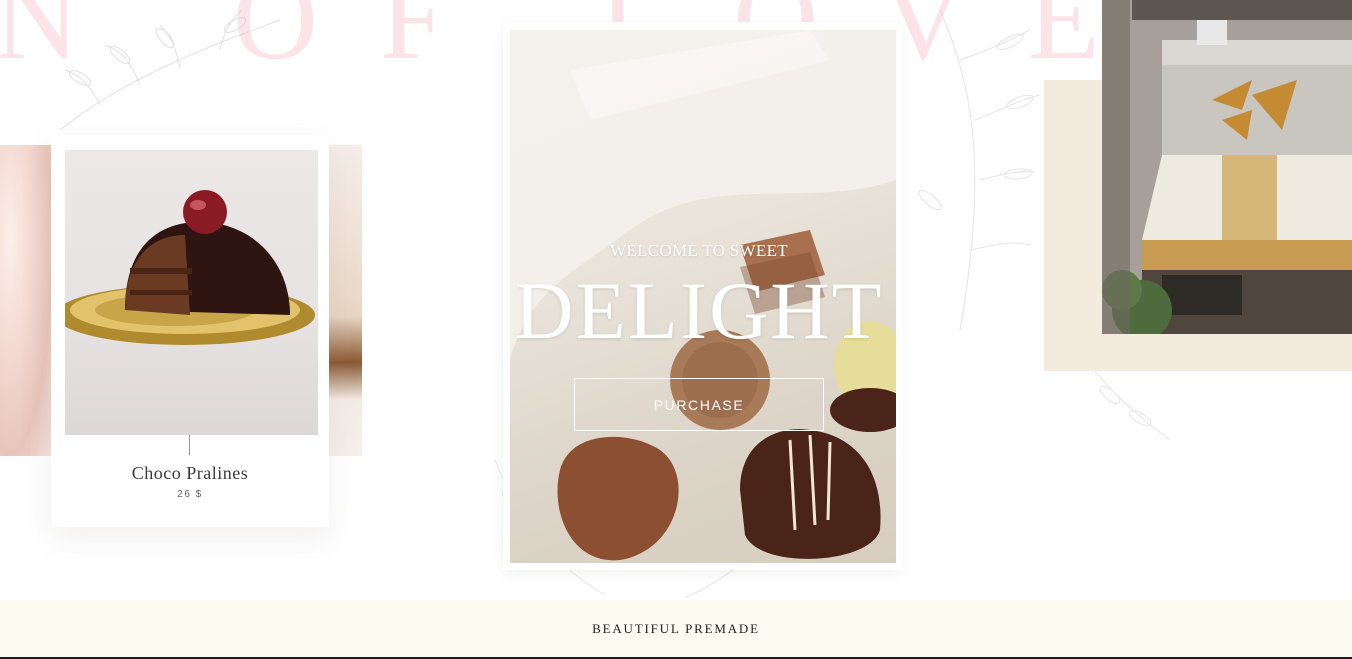 The width and height of the screenshot is (1352, 659). Describe the element at coordinates (979, 170) in the screenshot. I see `leaf-decoration-mid-icon` at that location.